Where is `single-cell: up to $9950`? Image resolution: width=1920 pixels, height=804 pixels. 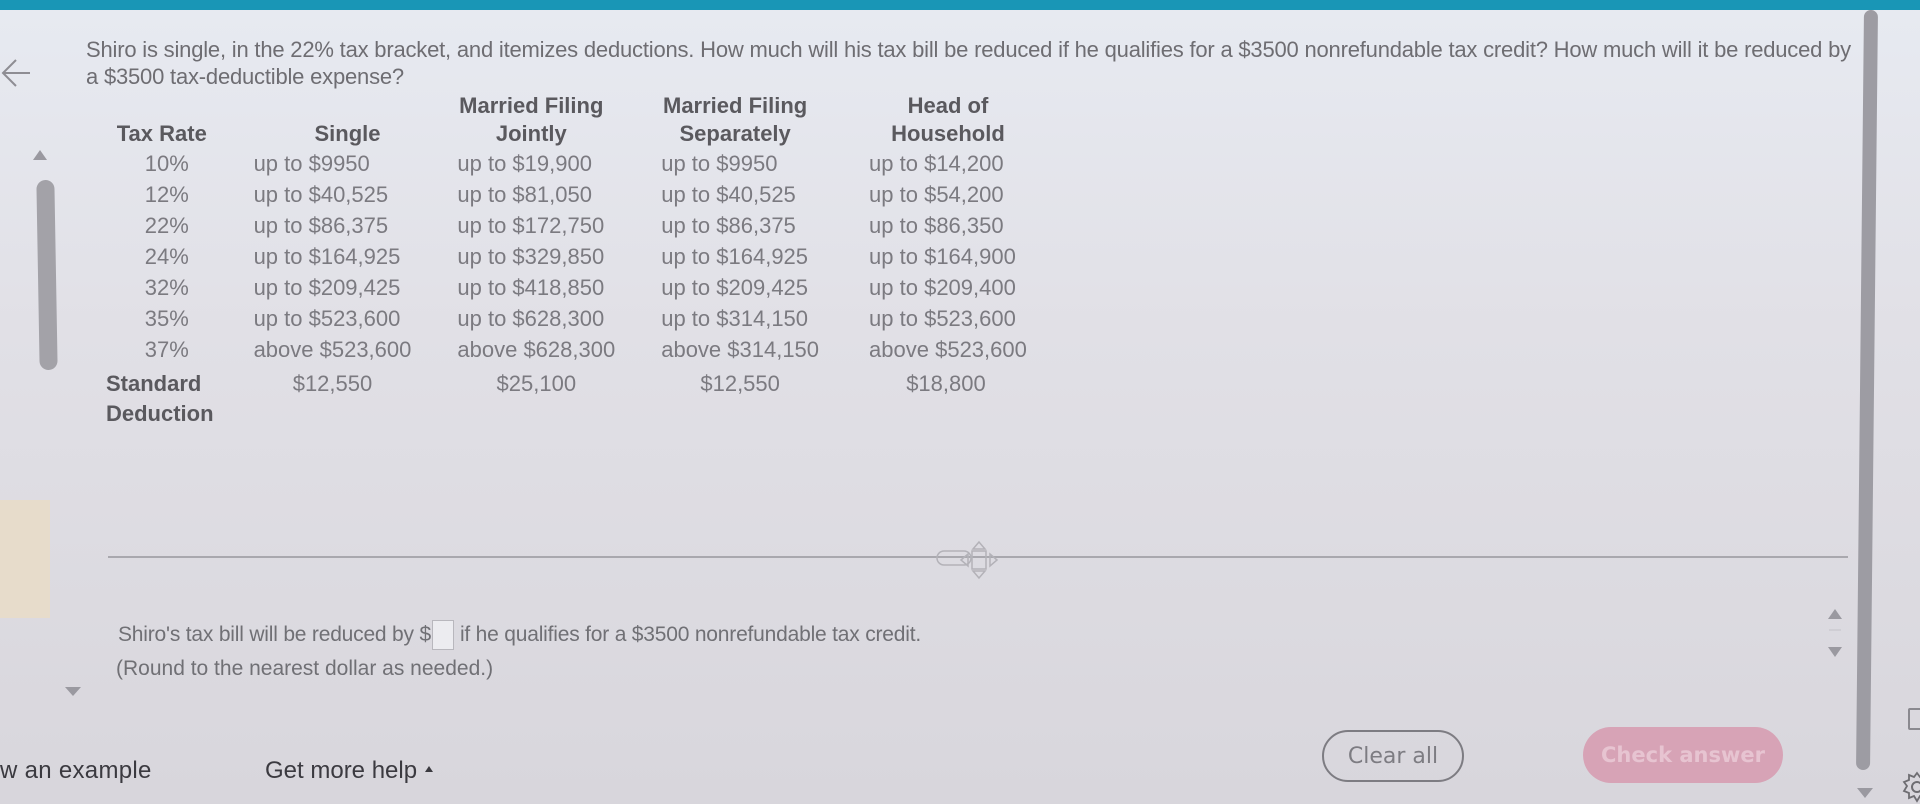 single-cell: up to $9950 is located at coordinates (311, 163).